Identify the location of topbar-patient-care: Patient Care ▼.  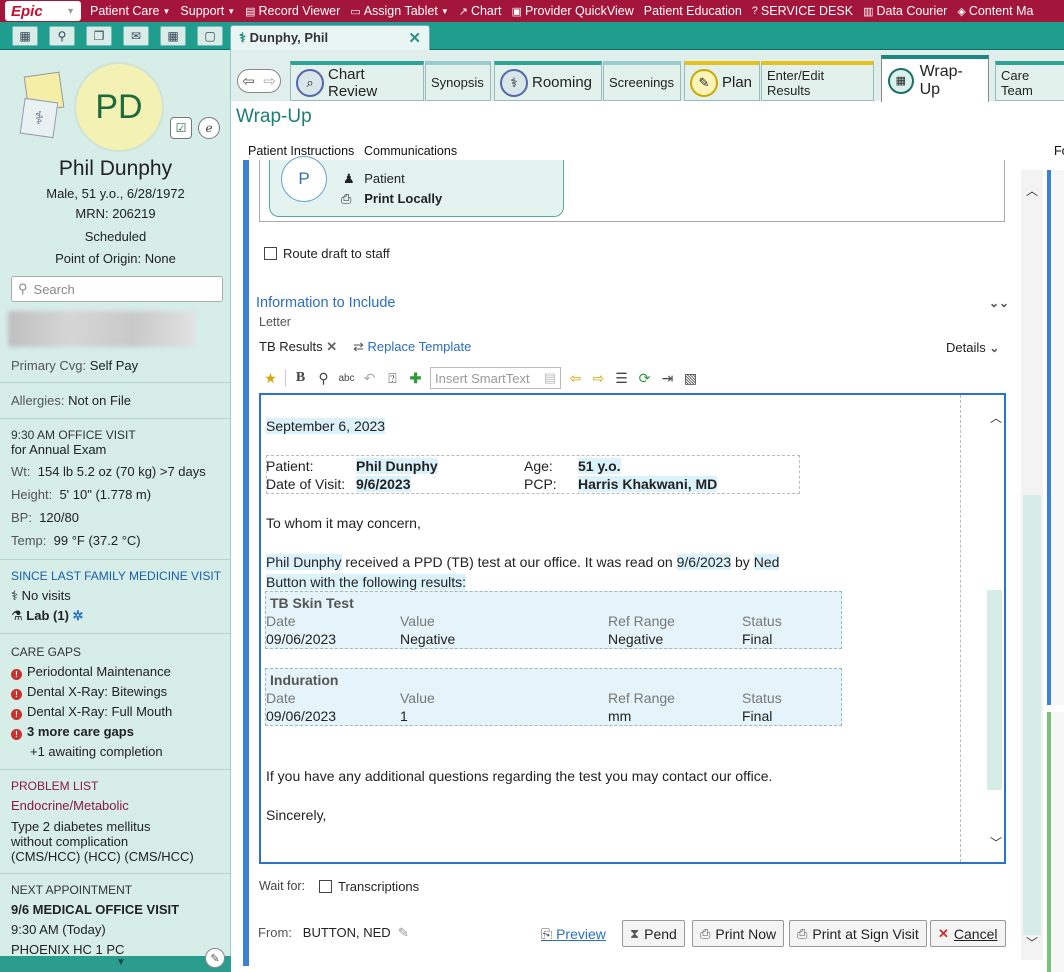
(130, 11).